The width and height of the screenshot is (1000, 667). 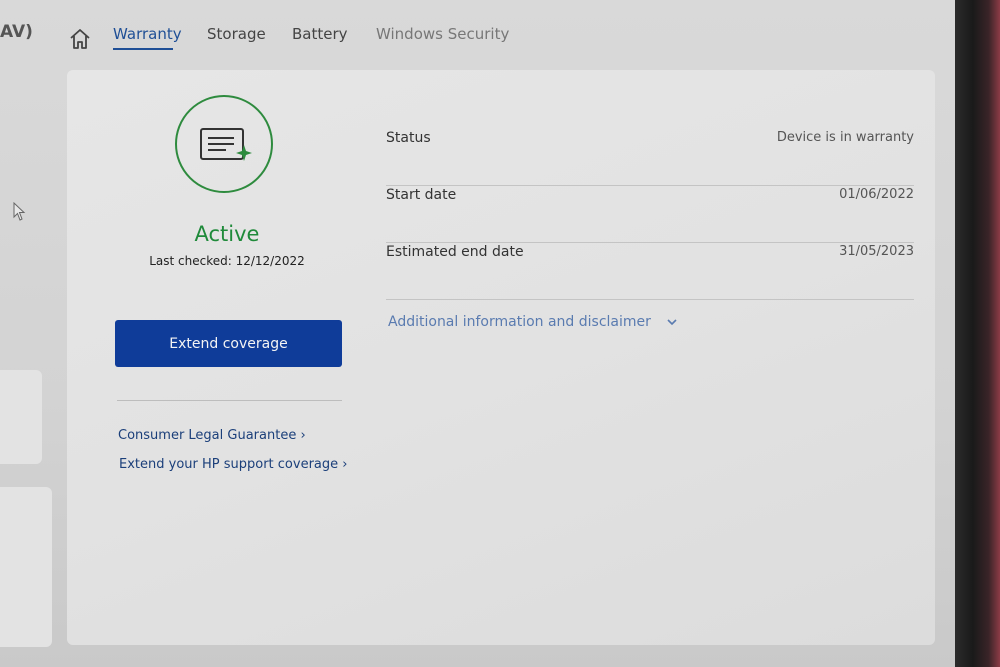 What do you see at coordinates (19, 211) in the screenshot?
I see `mouse-cursor-icon` at bounding box center [19, 211].